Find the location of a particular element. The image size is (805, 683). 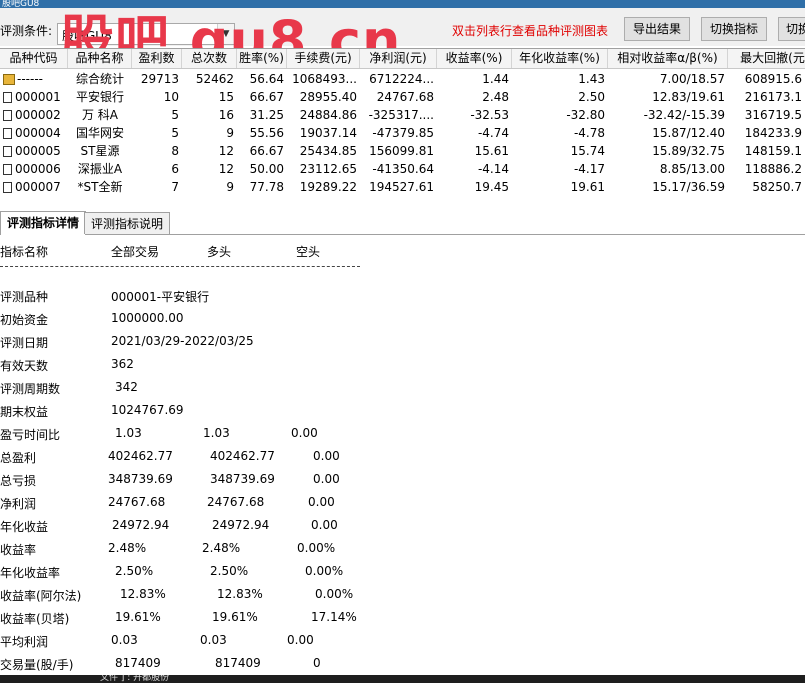

cell-profit: -41350.64 is located at coordinates (403, 169).